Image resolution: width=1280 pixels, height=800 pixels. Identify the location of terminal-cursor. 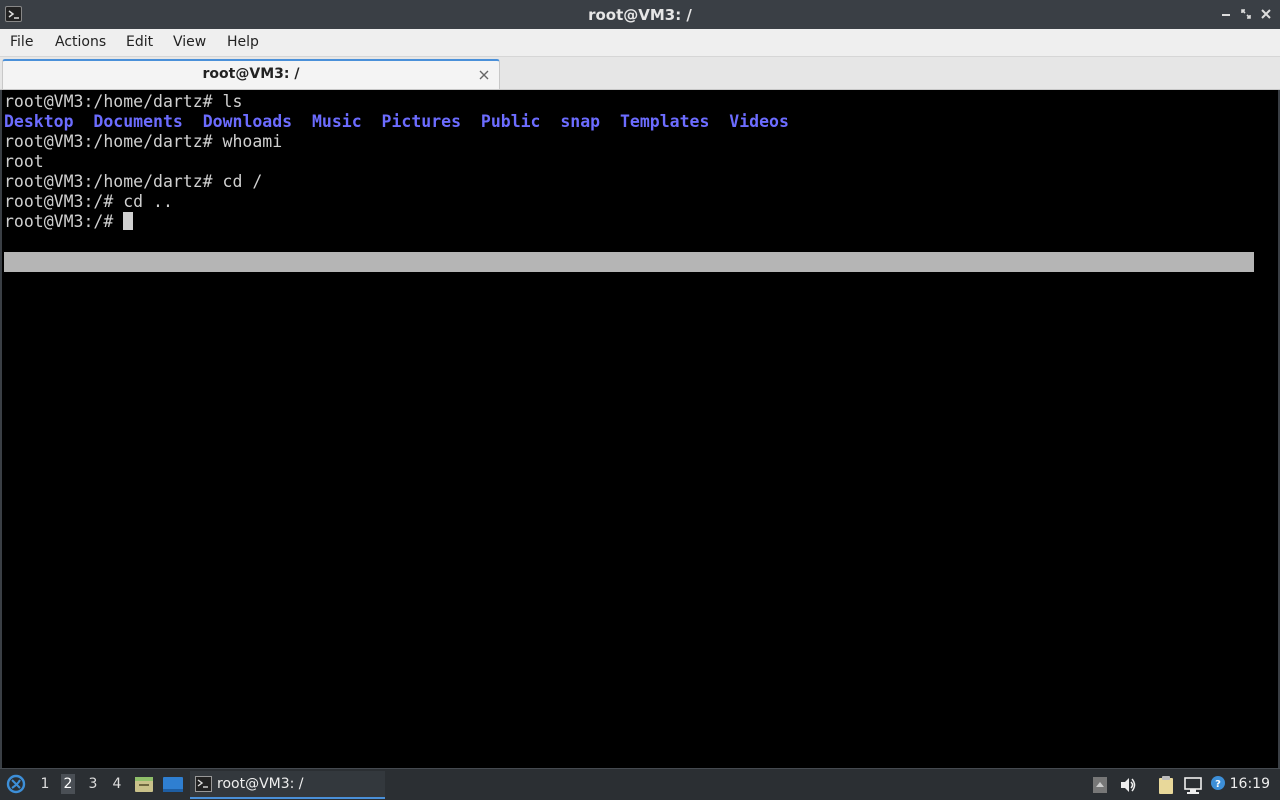
(128, 221).